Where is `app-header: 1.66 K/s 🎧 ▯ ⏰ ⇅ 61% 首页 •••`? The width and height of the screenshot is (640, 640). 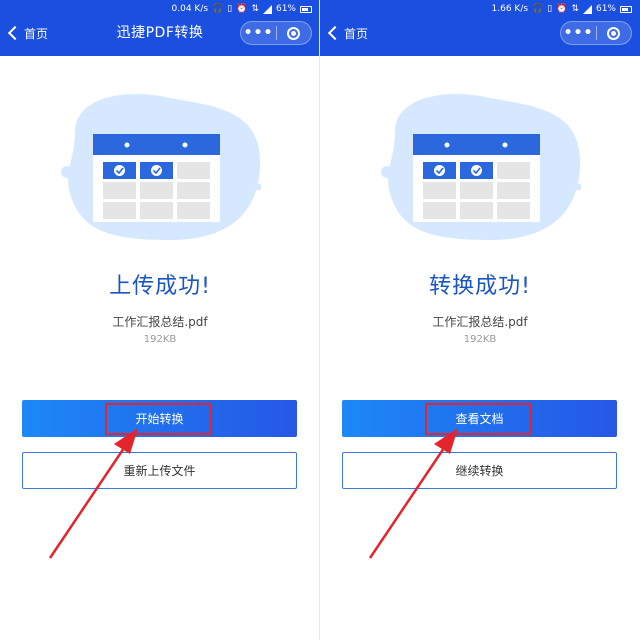
app-header: 1.66 K/s 🎧 ▯ ⏰ ⇅ 61% 首页 ••• is located at coordinates (480, 28).